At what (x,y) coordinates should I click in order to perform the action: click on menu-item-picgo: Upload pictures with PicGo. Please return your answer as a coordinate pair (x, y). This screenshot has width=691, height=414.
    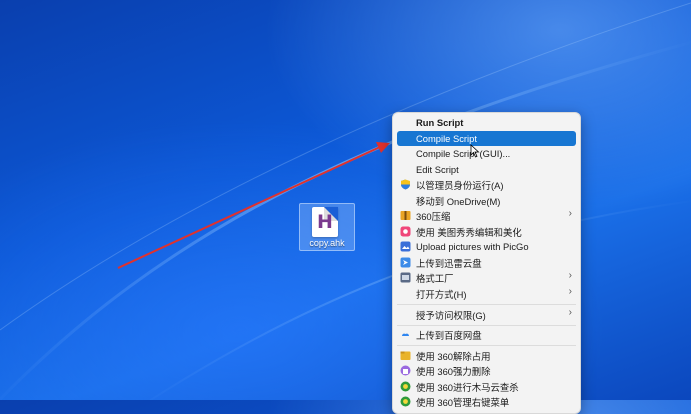
    Looking at the image, I should click on (486, 246).